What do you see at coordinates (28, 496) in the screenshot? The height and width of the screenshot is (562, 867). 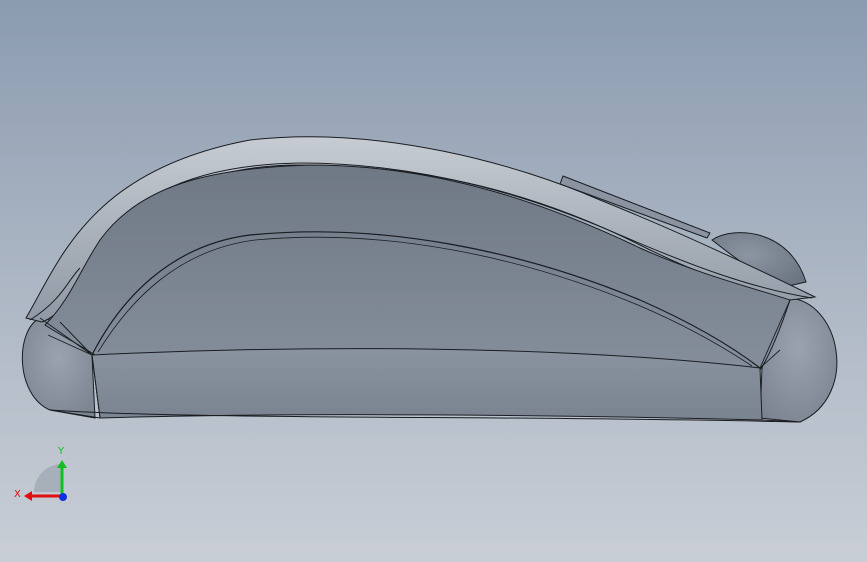 I see `x-axis-arrowhead` at bounding box center [28, 496].